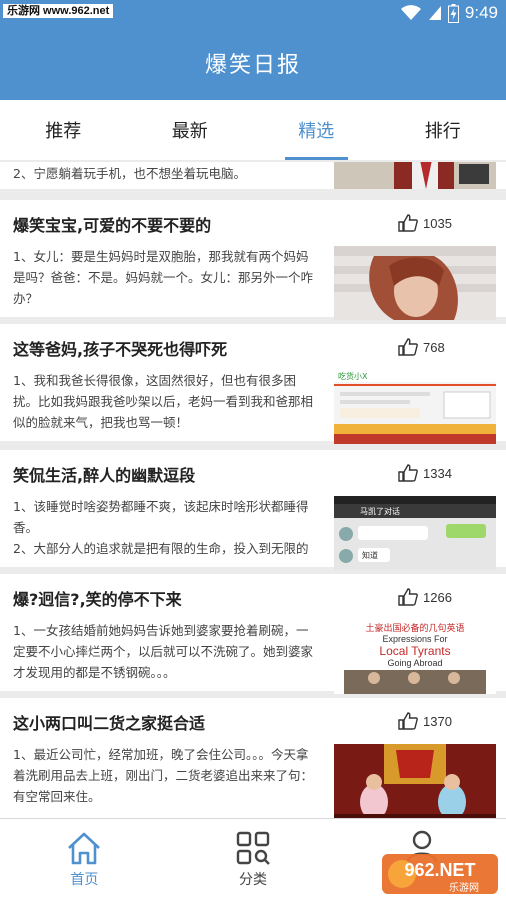 Image resolution: width=506 pixels, height=901 pixels. I want to click on svg-text: 962.NET, so click(439, 870).